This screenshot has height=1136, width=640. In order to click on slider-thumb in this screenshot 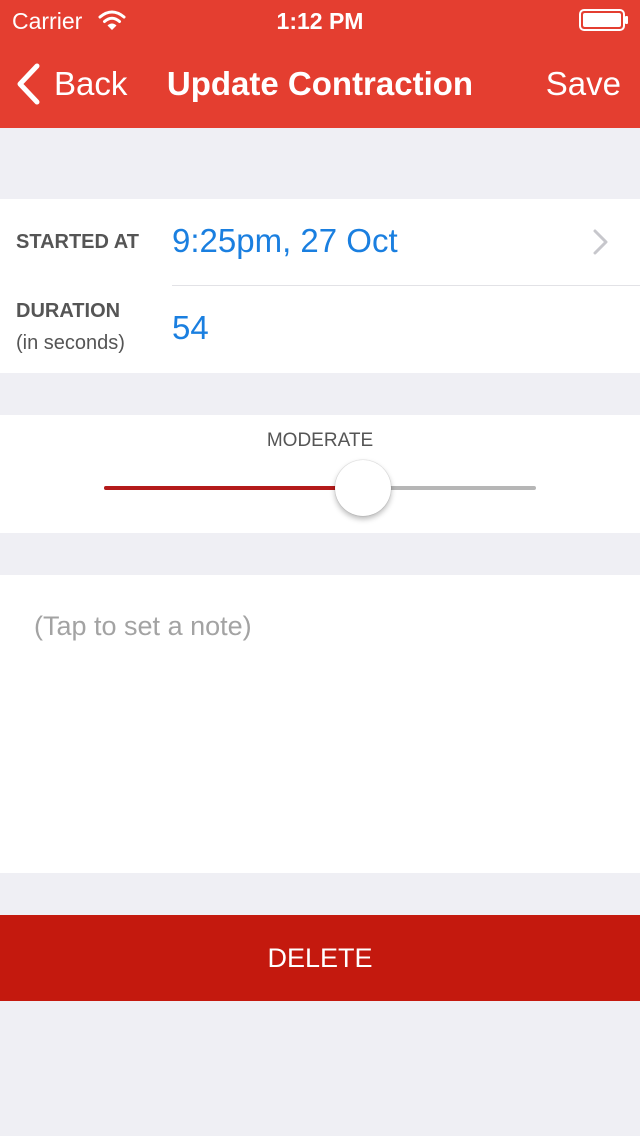, I will do `click(363, 488)`.